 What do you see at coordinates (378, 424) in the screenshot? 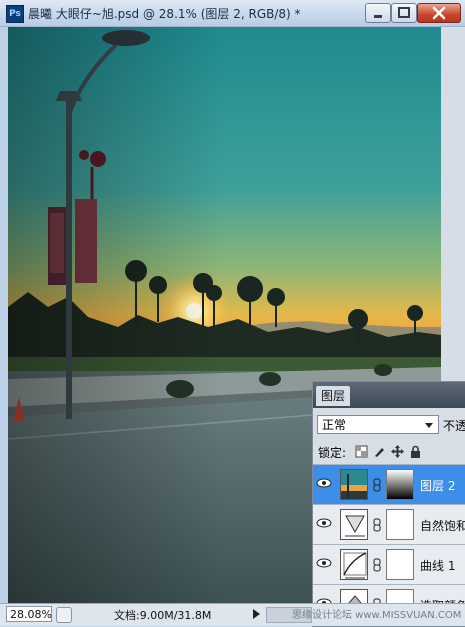
I see `blend-mode-select: 正常` at bounding box center [378, 424].